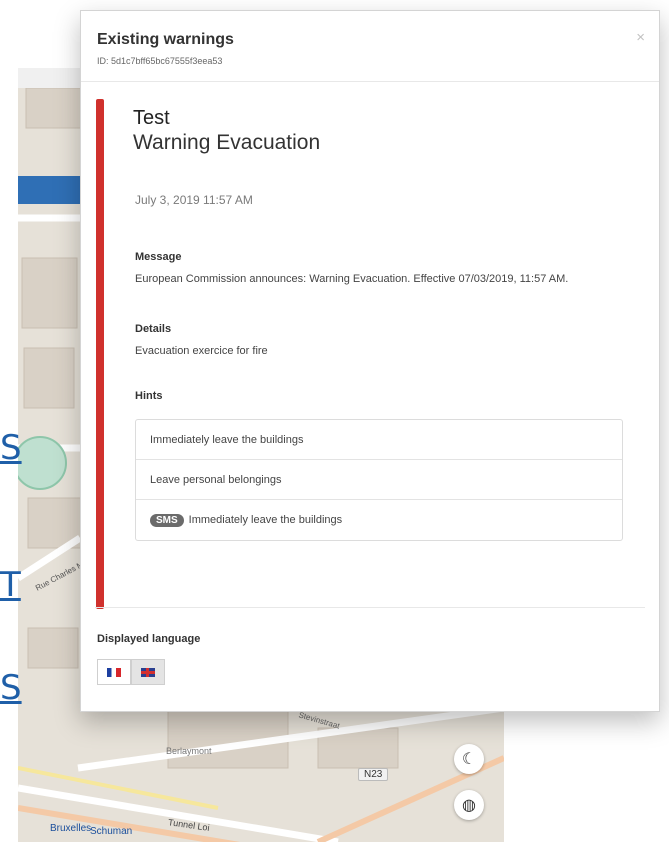 This screenshot has height=842, width=669. I want to click on hint-text: Leave personal belongings, so click(216, 479).